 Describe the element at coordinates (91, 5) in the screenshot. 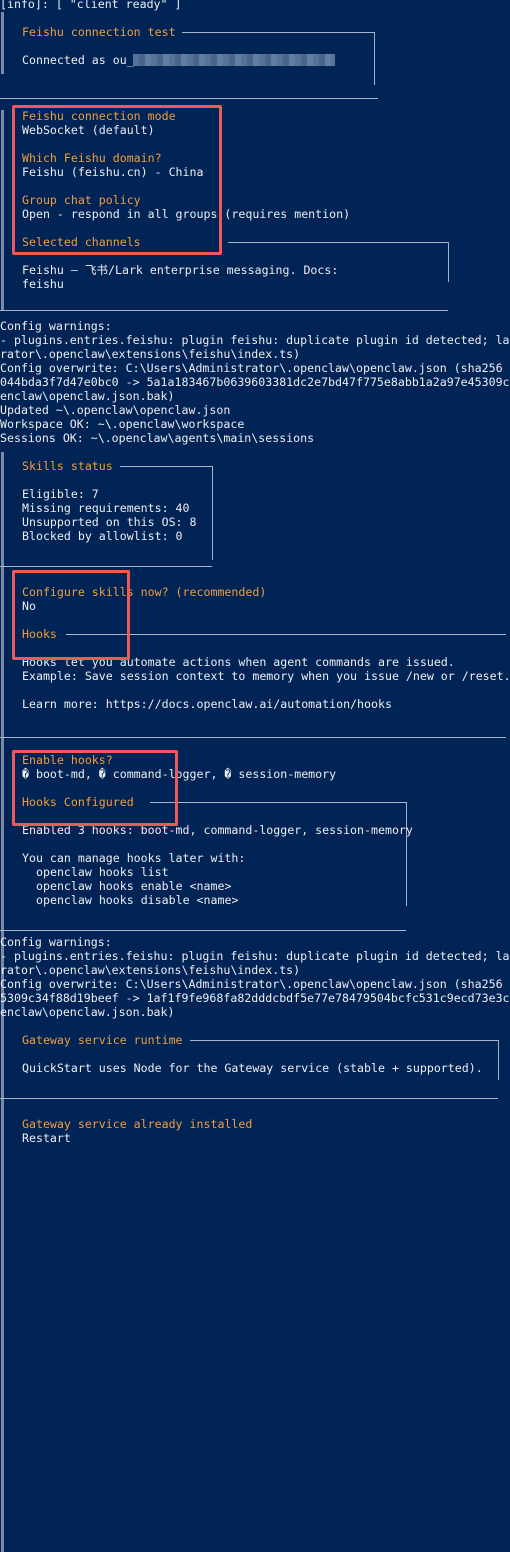

I see `client-ready-line: [info]: [ "client ready" ]` at that location.